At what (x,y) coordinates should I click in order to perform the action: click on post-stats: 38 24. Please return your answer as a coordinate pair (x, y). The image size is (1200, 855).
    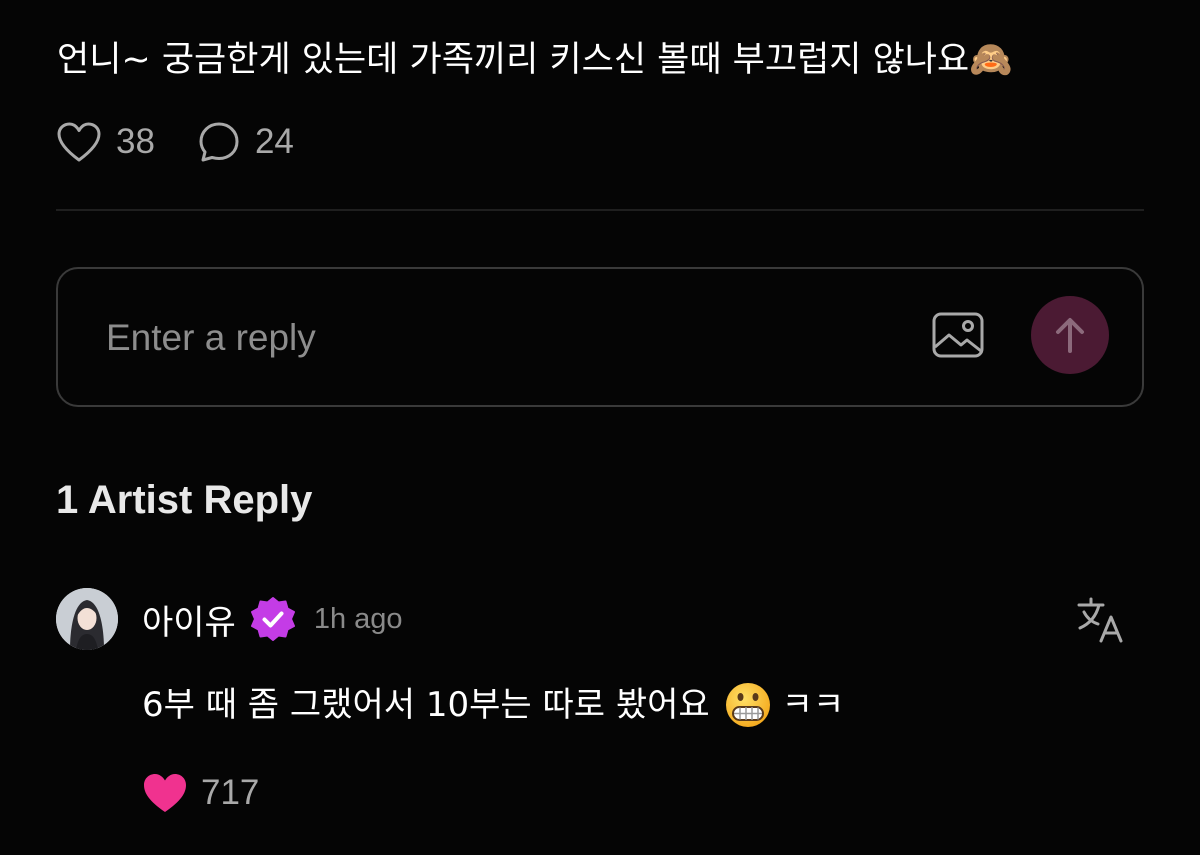
    Looking at the image, I should click on (175, 142).